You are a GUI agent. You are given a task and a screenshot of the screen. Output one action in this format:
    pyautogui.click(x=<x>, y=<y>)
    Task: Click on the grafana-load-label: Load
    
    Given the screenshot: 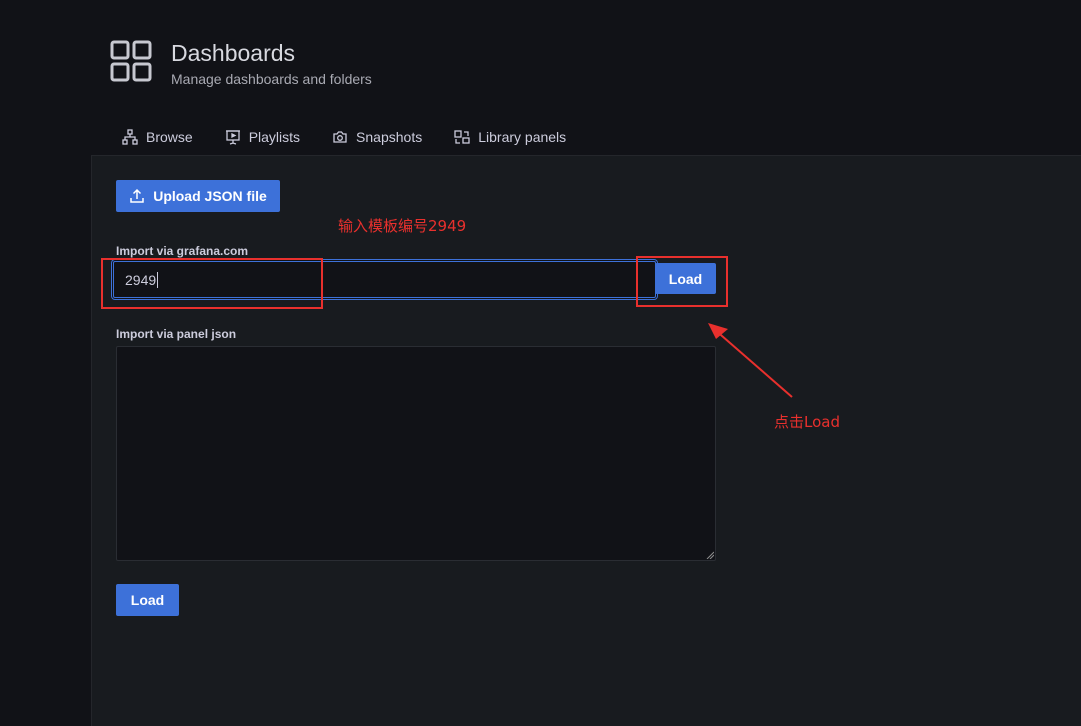 What is the action you would take?
    pyautogui.click(x=685, y=278)
    